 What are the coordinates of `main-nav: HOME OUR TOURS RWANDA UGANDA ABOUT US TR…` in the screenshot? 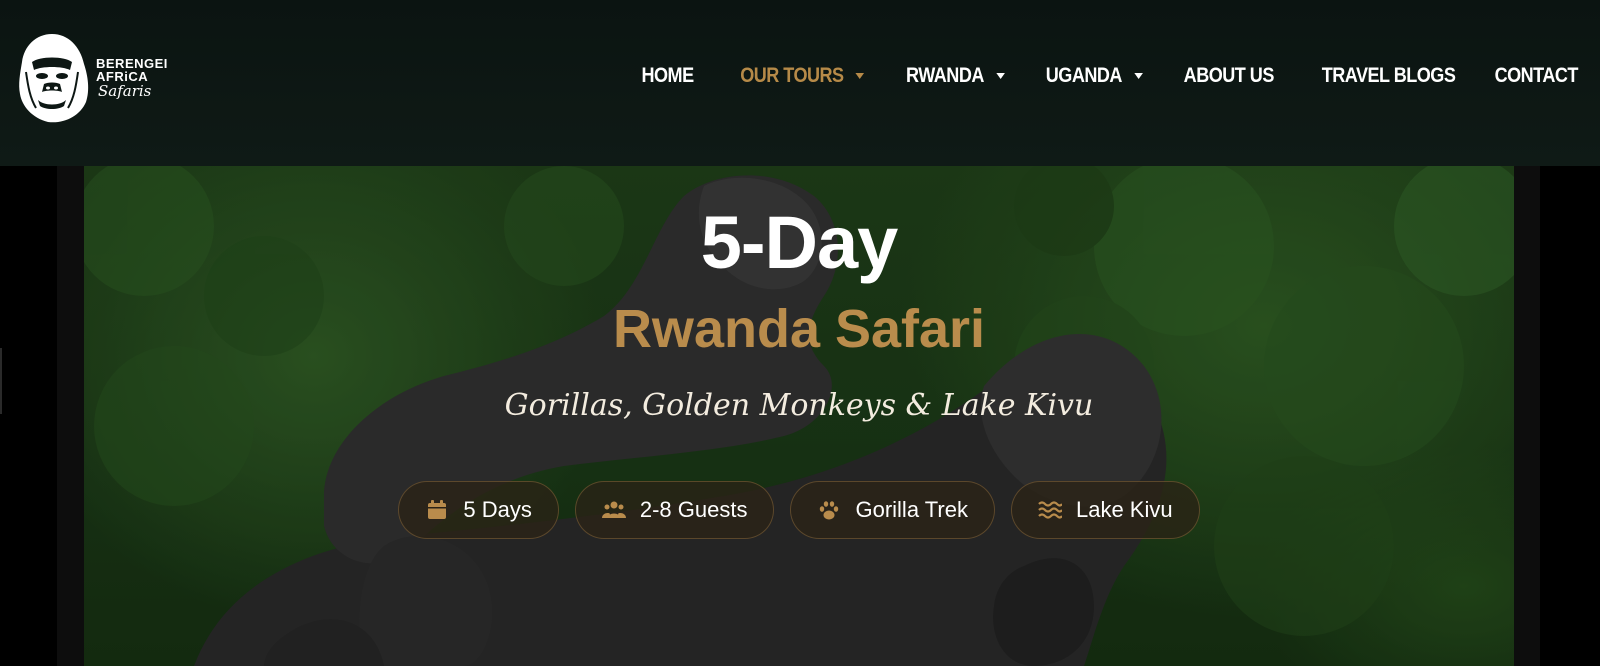 It's located at (1092, 76).